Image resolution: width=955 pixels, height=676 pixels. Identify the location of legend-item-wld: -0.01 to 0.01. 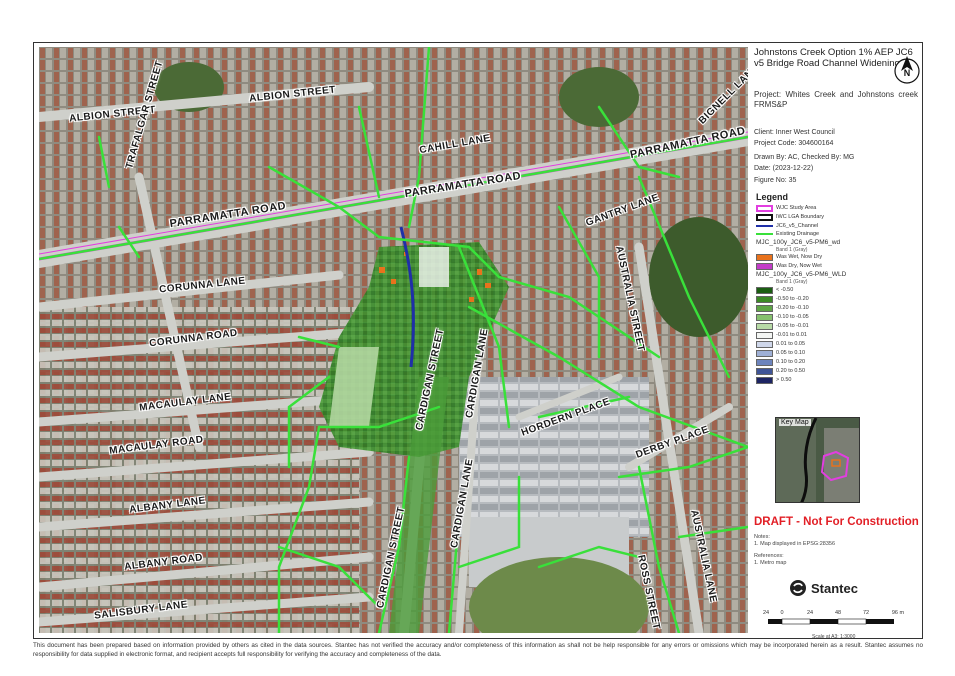
(781, 335).